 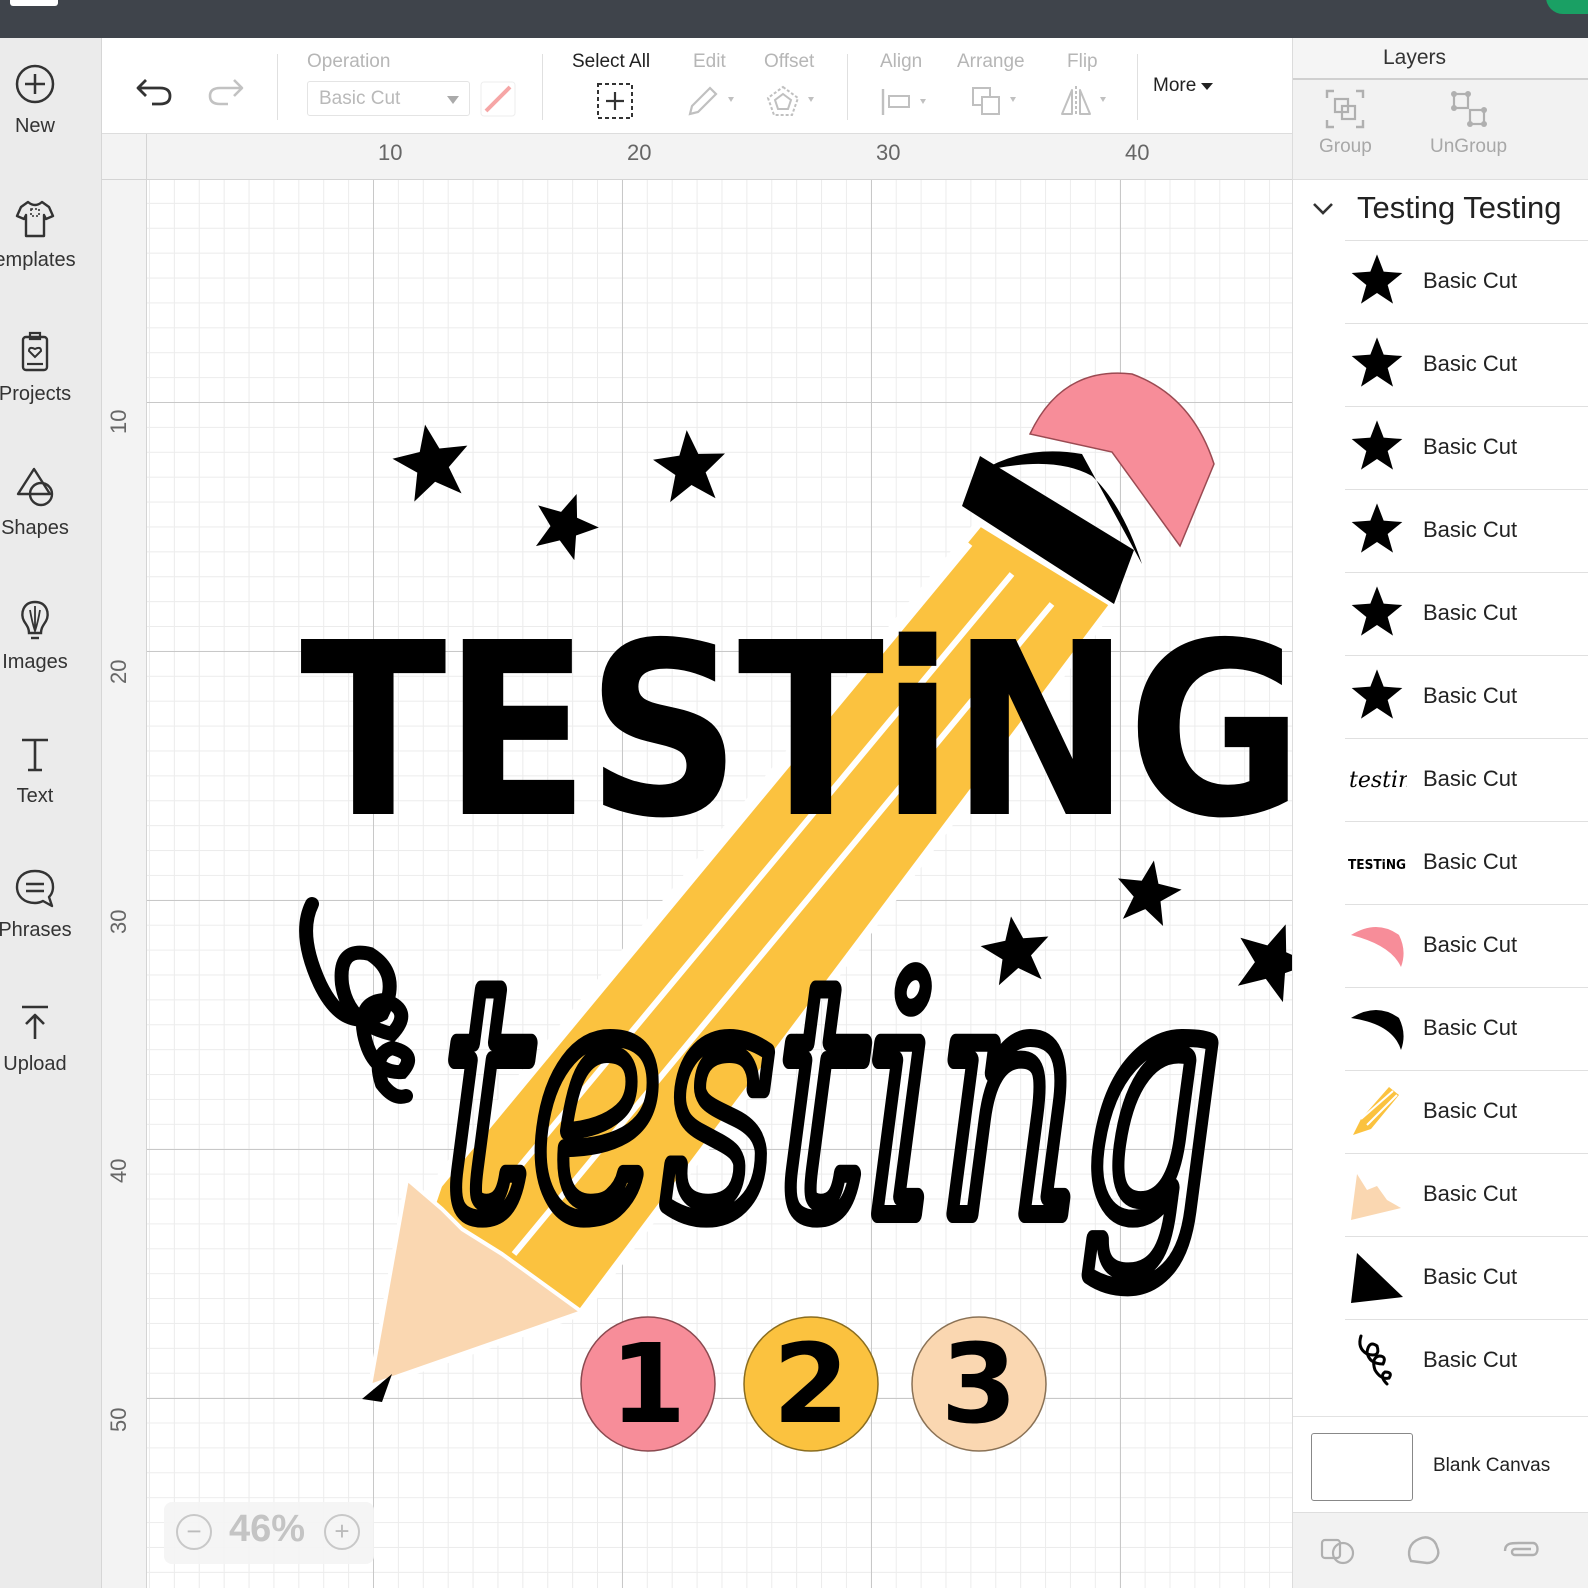 What do you see at coordinates (51, 1055) in the screenshot?
I see `nav-upload: Upload` at bounding box center [51, 1055].